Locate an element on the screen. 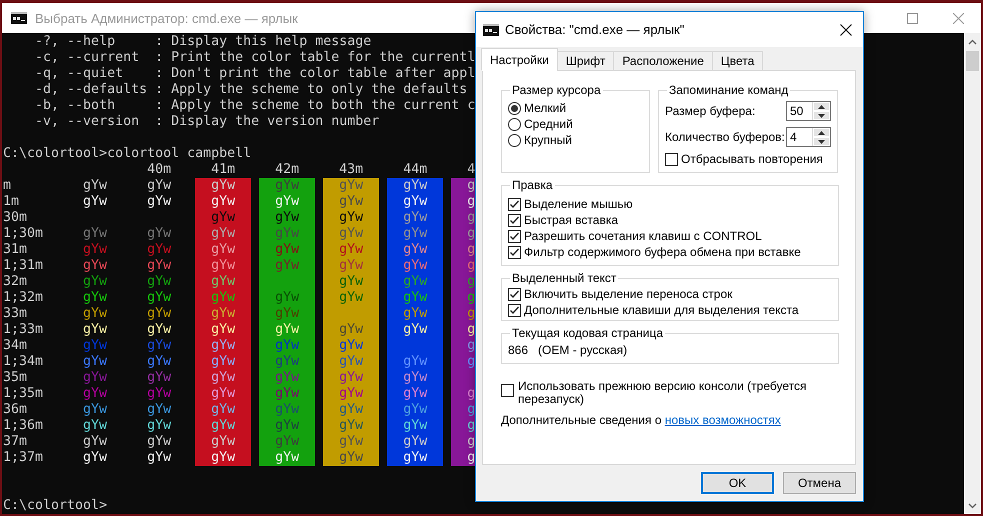 This screenshot has width=983, height=516. console-command: C:\colortool>colortool campbell is located at coordinates (127, 154).